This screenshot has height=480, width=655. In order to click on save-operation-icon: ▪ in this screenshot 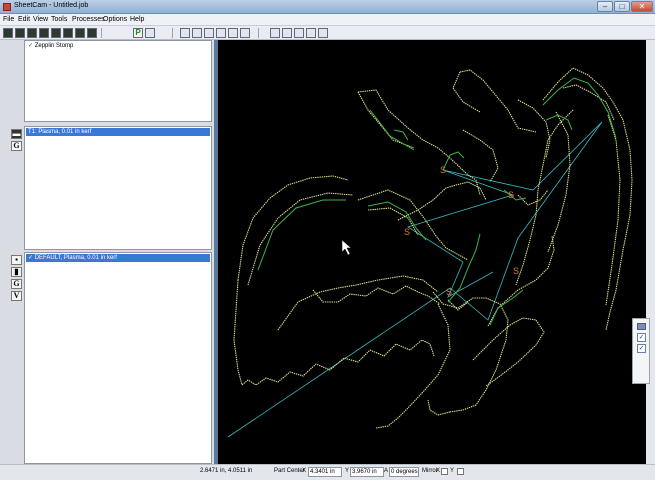, I will do `click(16, 260)`.